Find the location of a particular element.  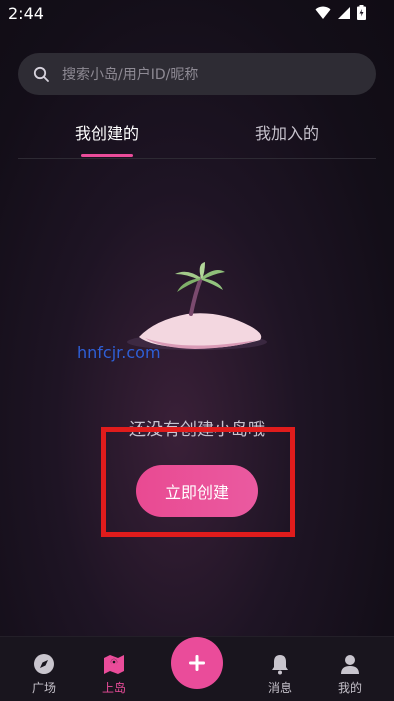

search-bar: 搜索小岛/用户ID/昵称 is located at coordinates (197, 74).